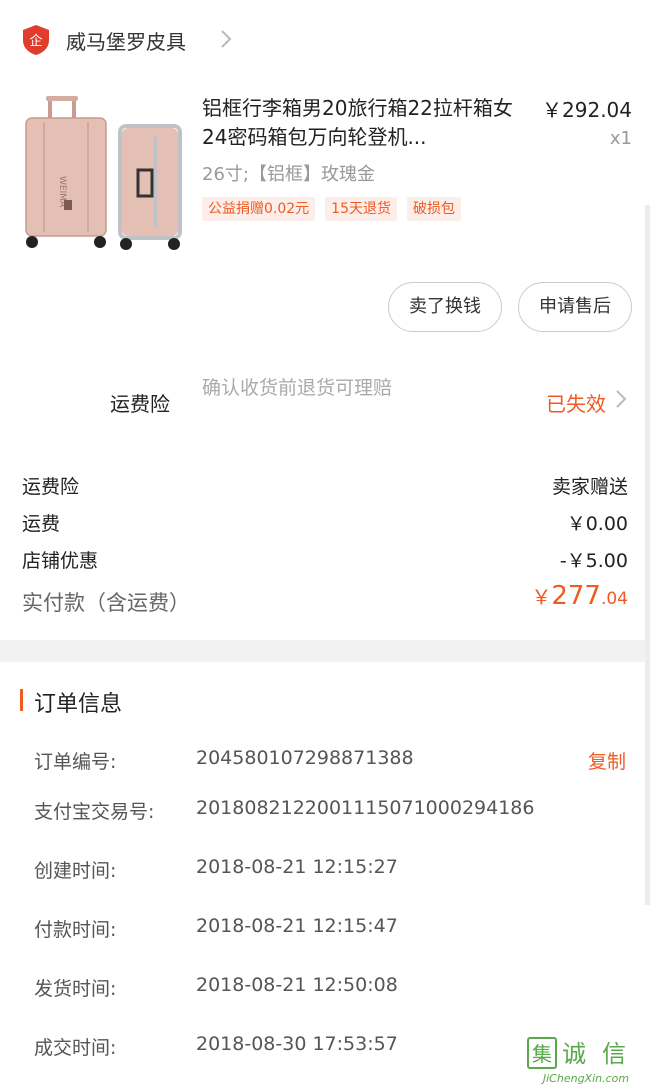 The image size is (650, 1086). I want to click on total-integer: 277, so click(576, 596).